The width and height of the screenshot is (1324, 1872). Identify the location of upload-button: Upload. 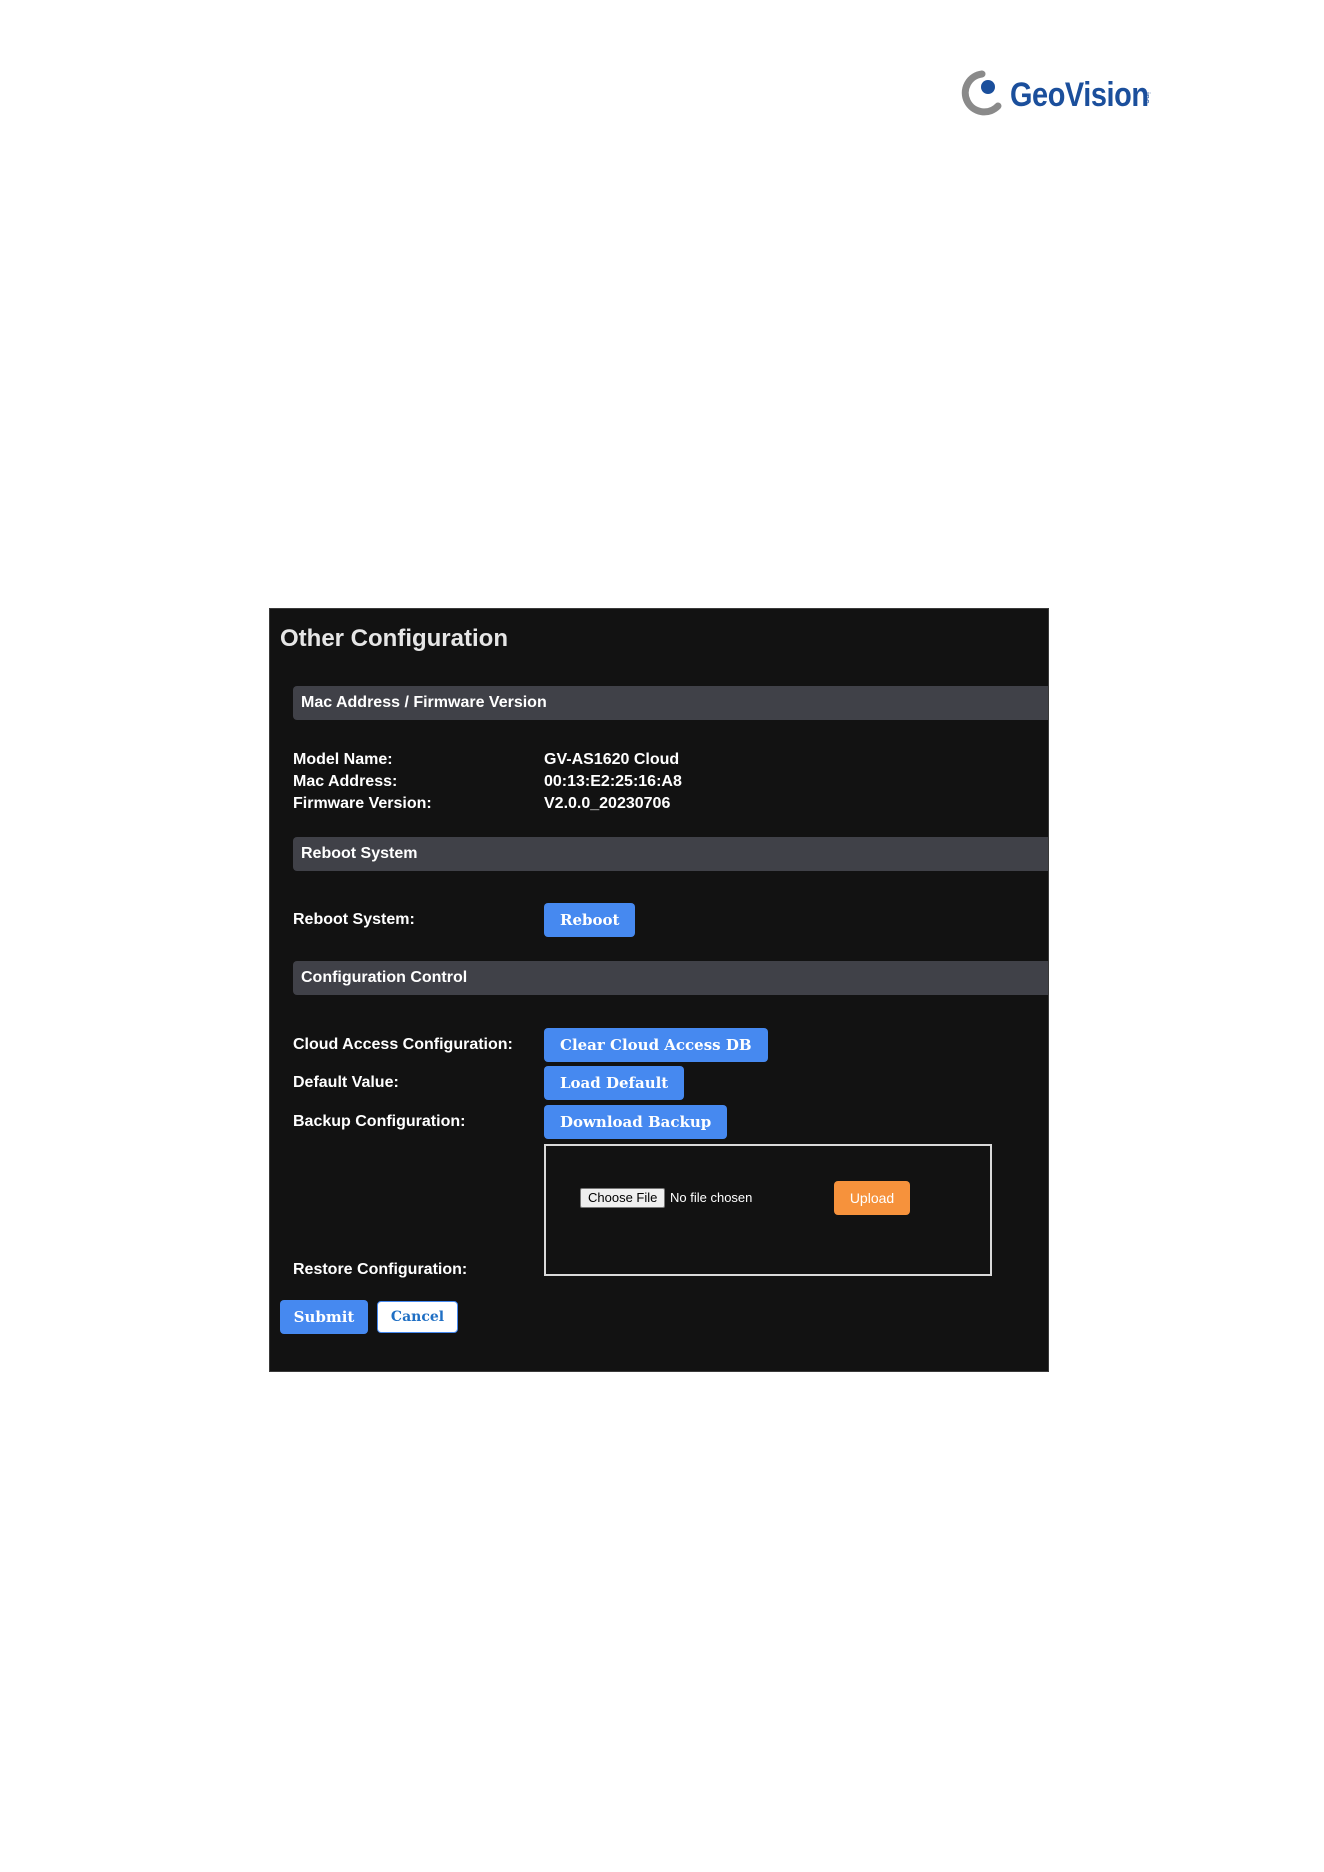
(872, 1198).